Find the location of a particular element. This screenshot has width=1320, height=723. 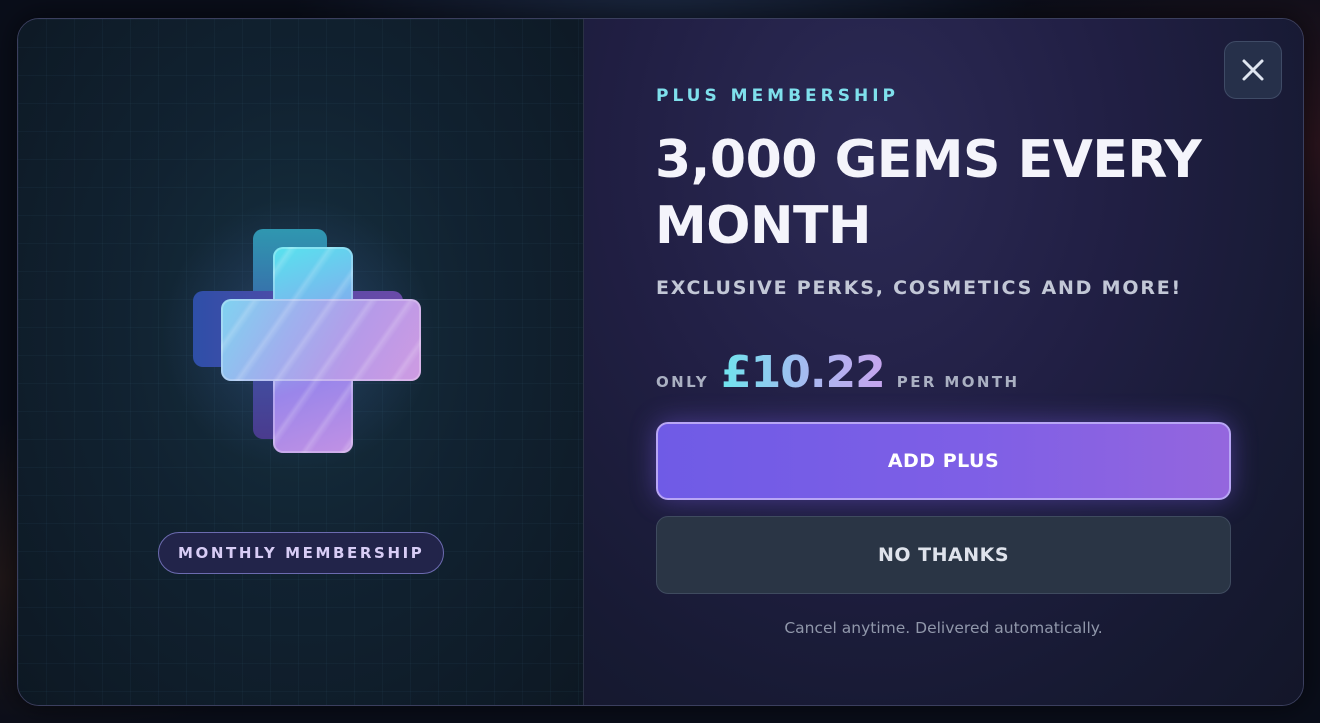

offer-subheadline: EXCLUSIVE PERKS, COSMETICS AND MORE! is located at coordinates (919, 288).